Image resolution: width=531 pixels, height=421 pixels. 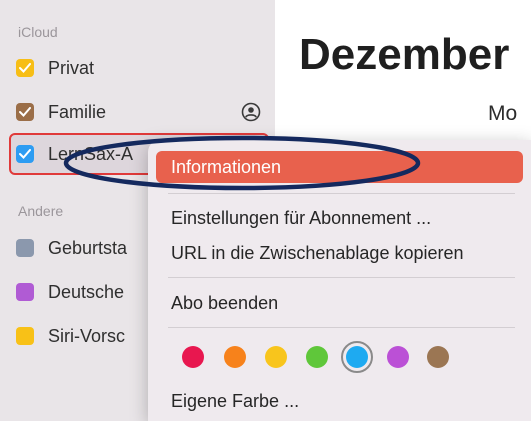 I want to click on annotation-ellipse, so click(x=242, y=163).